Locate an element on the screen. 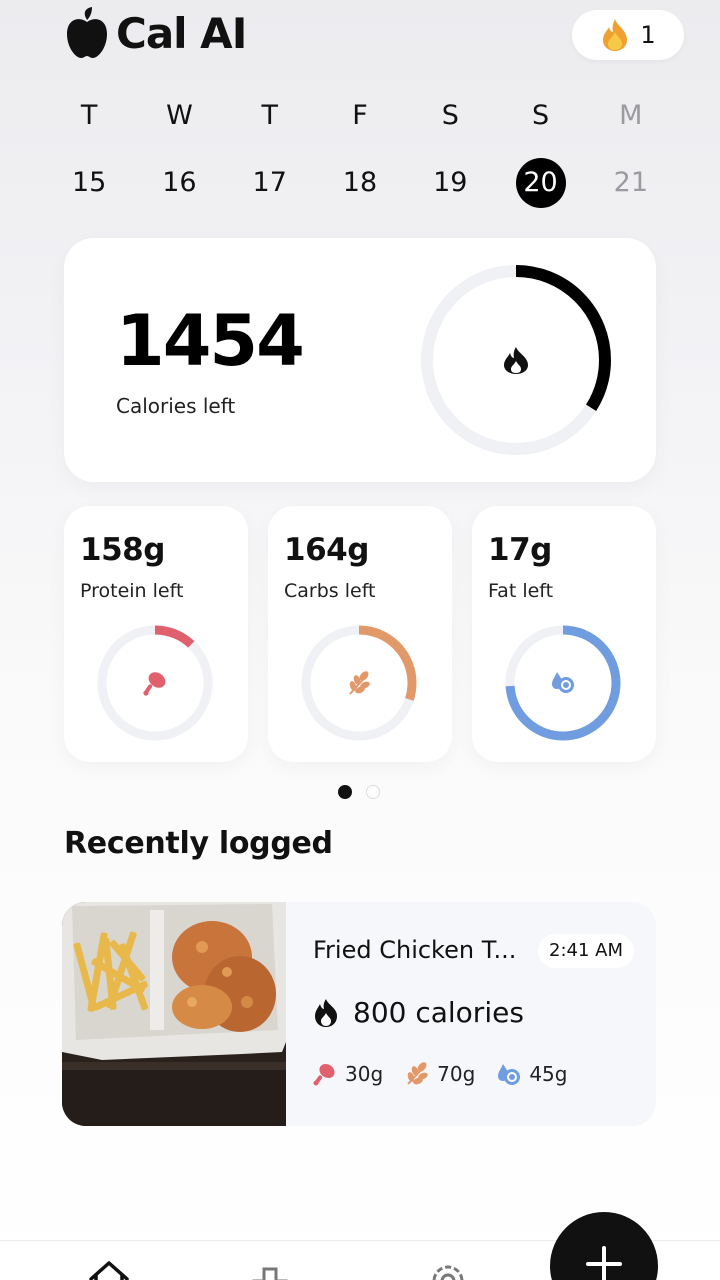  protein-card: 158g Protein left is located at coordinates (156, 634).